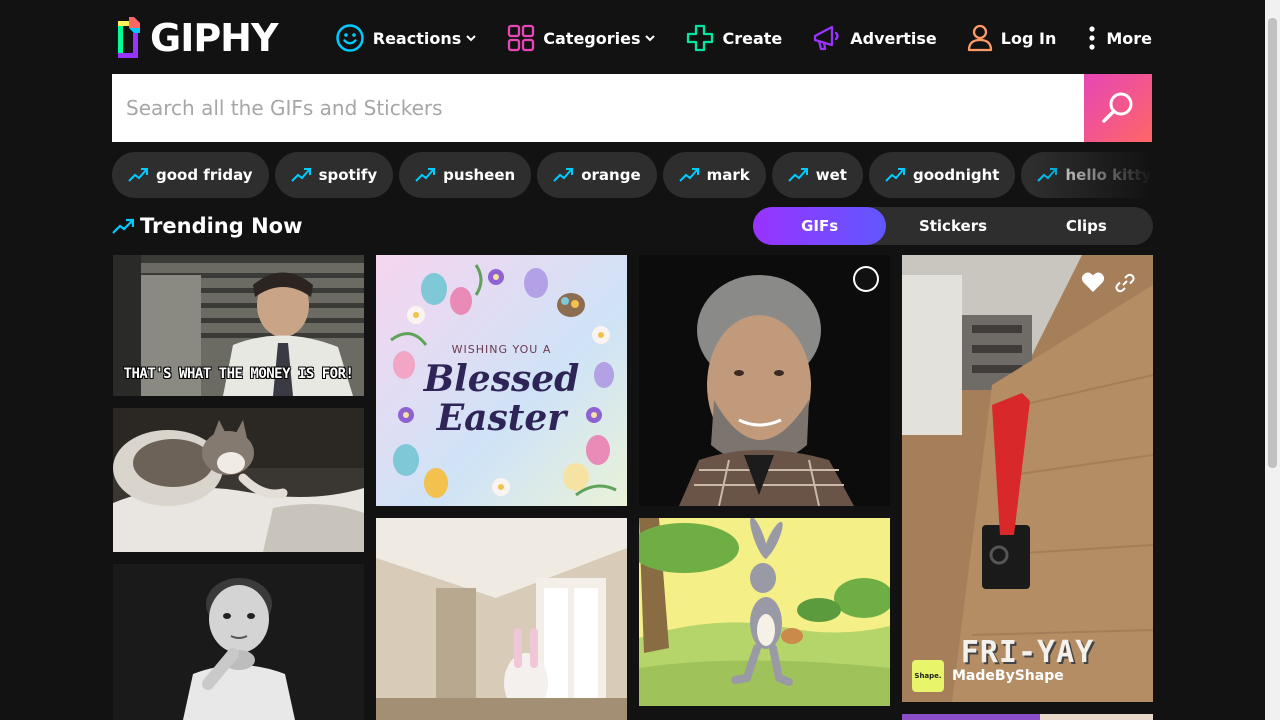  What do you see at coordinates (1108, 175) in the screenshot?
I see `tag-label: hello kitty` at bounding box center [1108, 175].